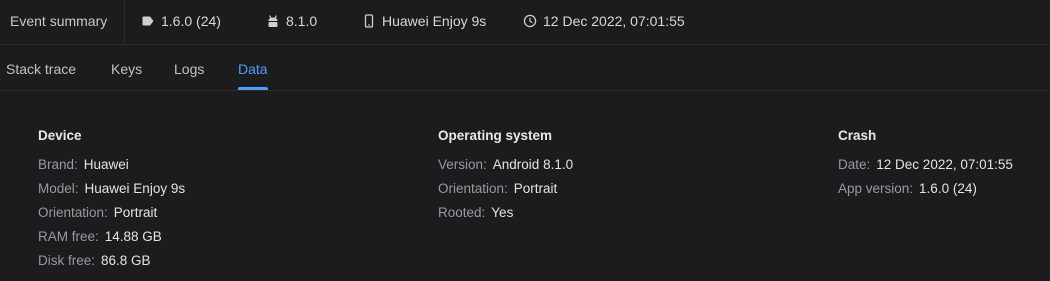  I want to click on tab-logs: Logs, so click(189, 69).